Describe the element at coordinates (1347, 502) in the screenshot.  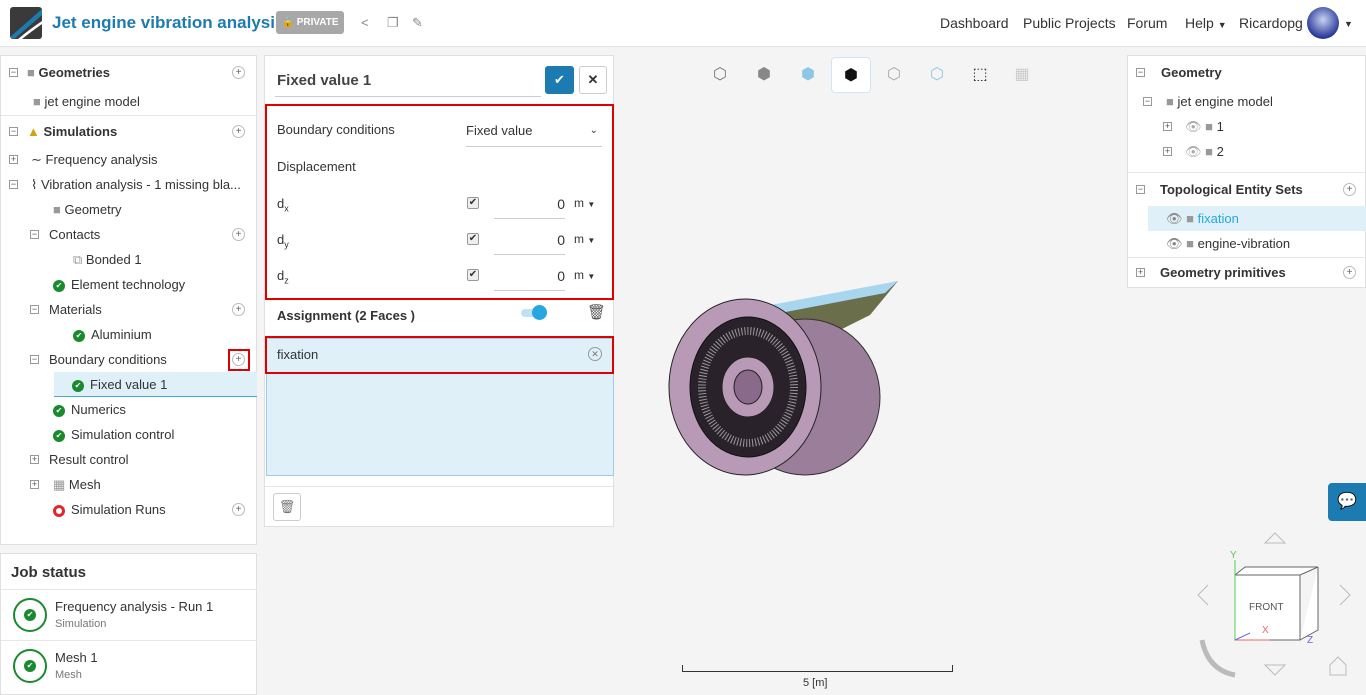
I see `chat-button: 💬` at that location.